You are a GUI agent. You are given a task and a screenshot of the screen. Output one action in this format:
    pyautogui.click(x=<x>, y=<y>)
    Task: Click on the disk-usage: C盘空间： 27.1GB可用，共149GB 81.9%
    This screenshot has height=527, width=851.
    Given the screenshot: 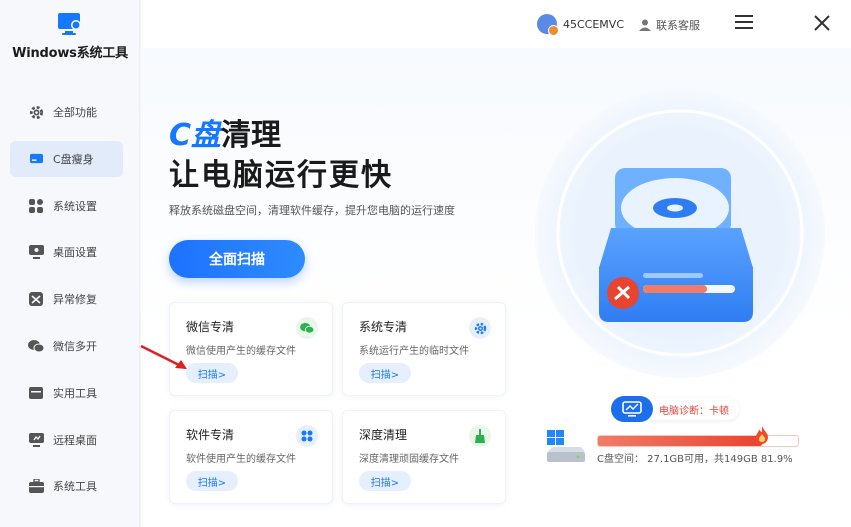 What is the action you would take?
    pyautogui.click(x=690, y=448)
    